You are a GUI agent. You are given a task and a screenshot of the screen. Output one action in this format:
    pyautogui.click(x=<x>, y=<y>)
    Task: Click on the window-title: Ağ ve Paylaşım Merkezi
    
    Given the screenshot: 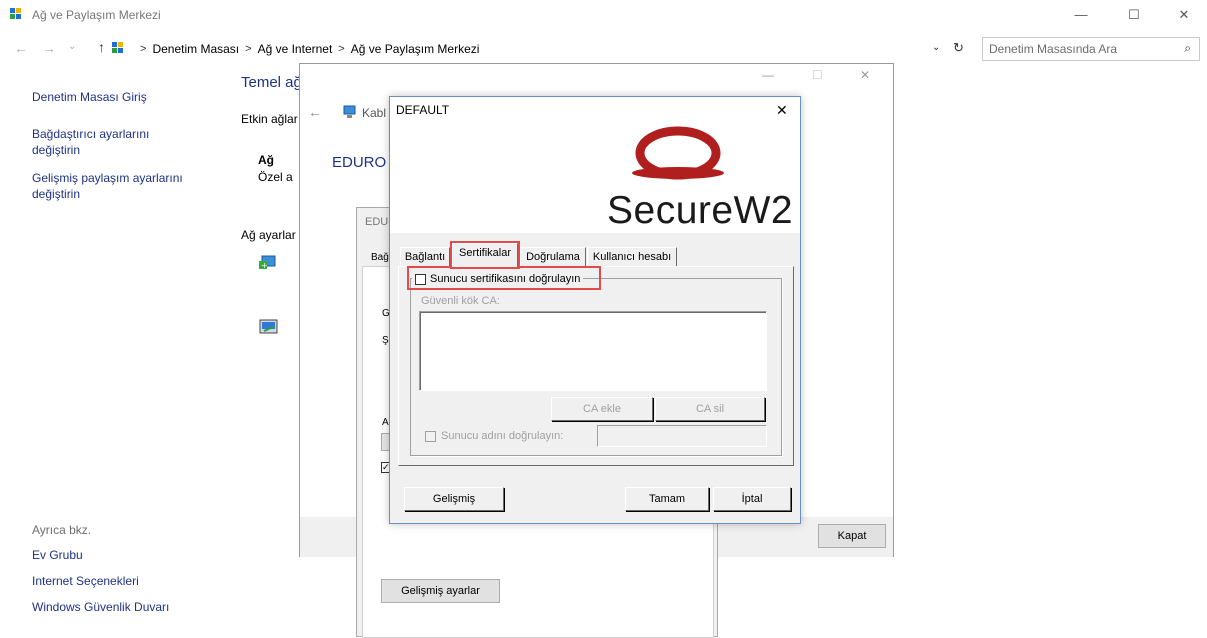 What is the action you would take?
    pyautogui.click(x=96, y=15)
    